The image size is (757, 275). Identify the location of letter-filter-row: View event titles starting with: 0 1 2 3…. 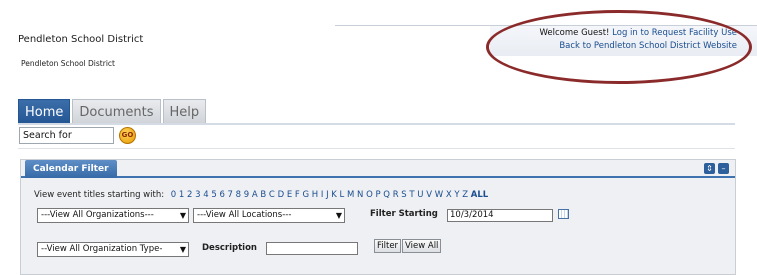
(261, 195).